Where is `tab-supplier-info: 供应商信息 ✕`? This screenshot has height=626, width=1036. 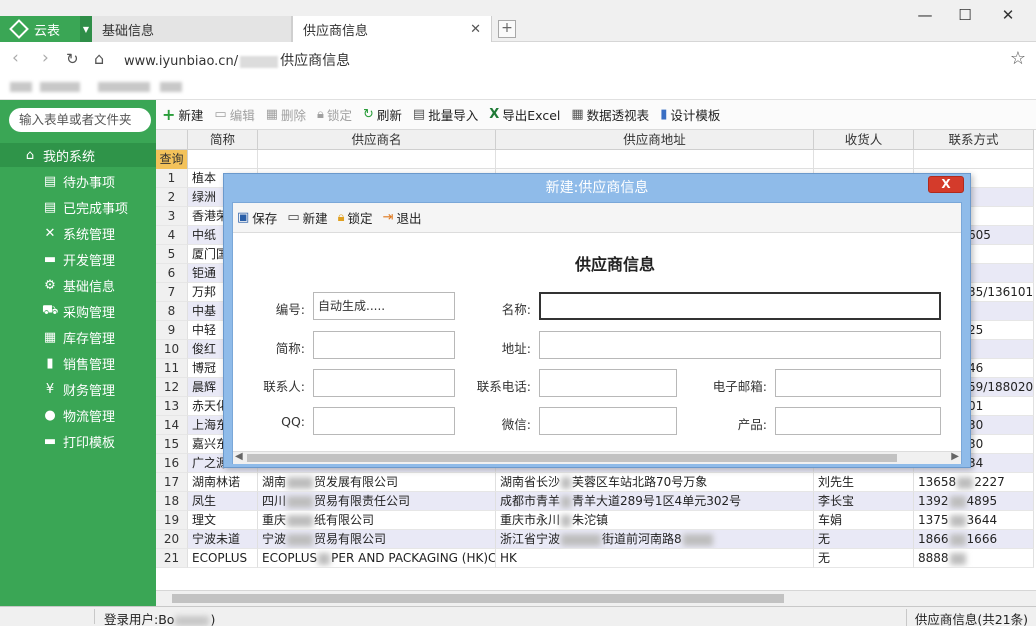 tab-supplier-info: 供应商信息 ✕ is located at coordinates (392, 29).